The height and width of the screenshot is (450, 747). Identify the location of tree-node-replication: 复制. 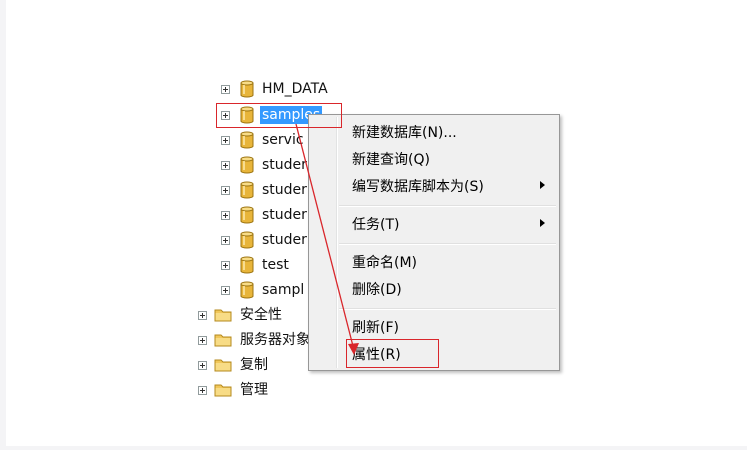
(233, 365).